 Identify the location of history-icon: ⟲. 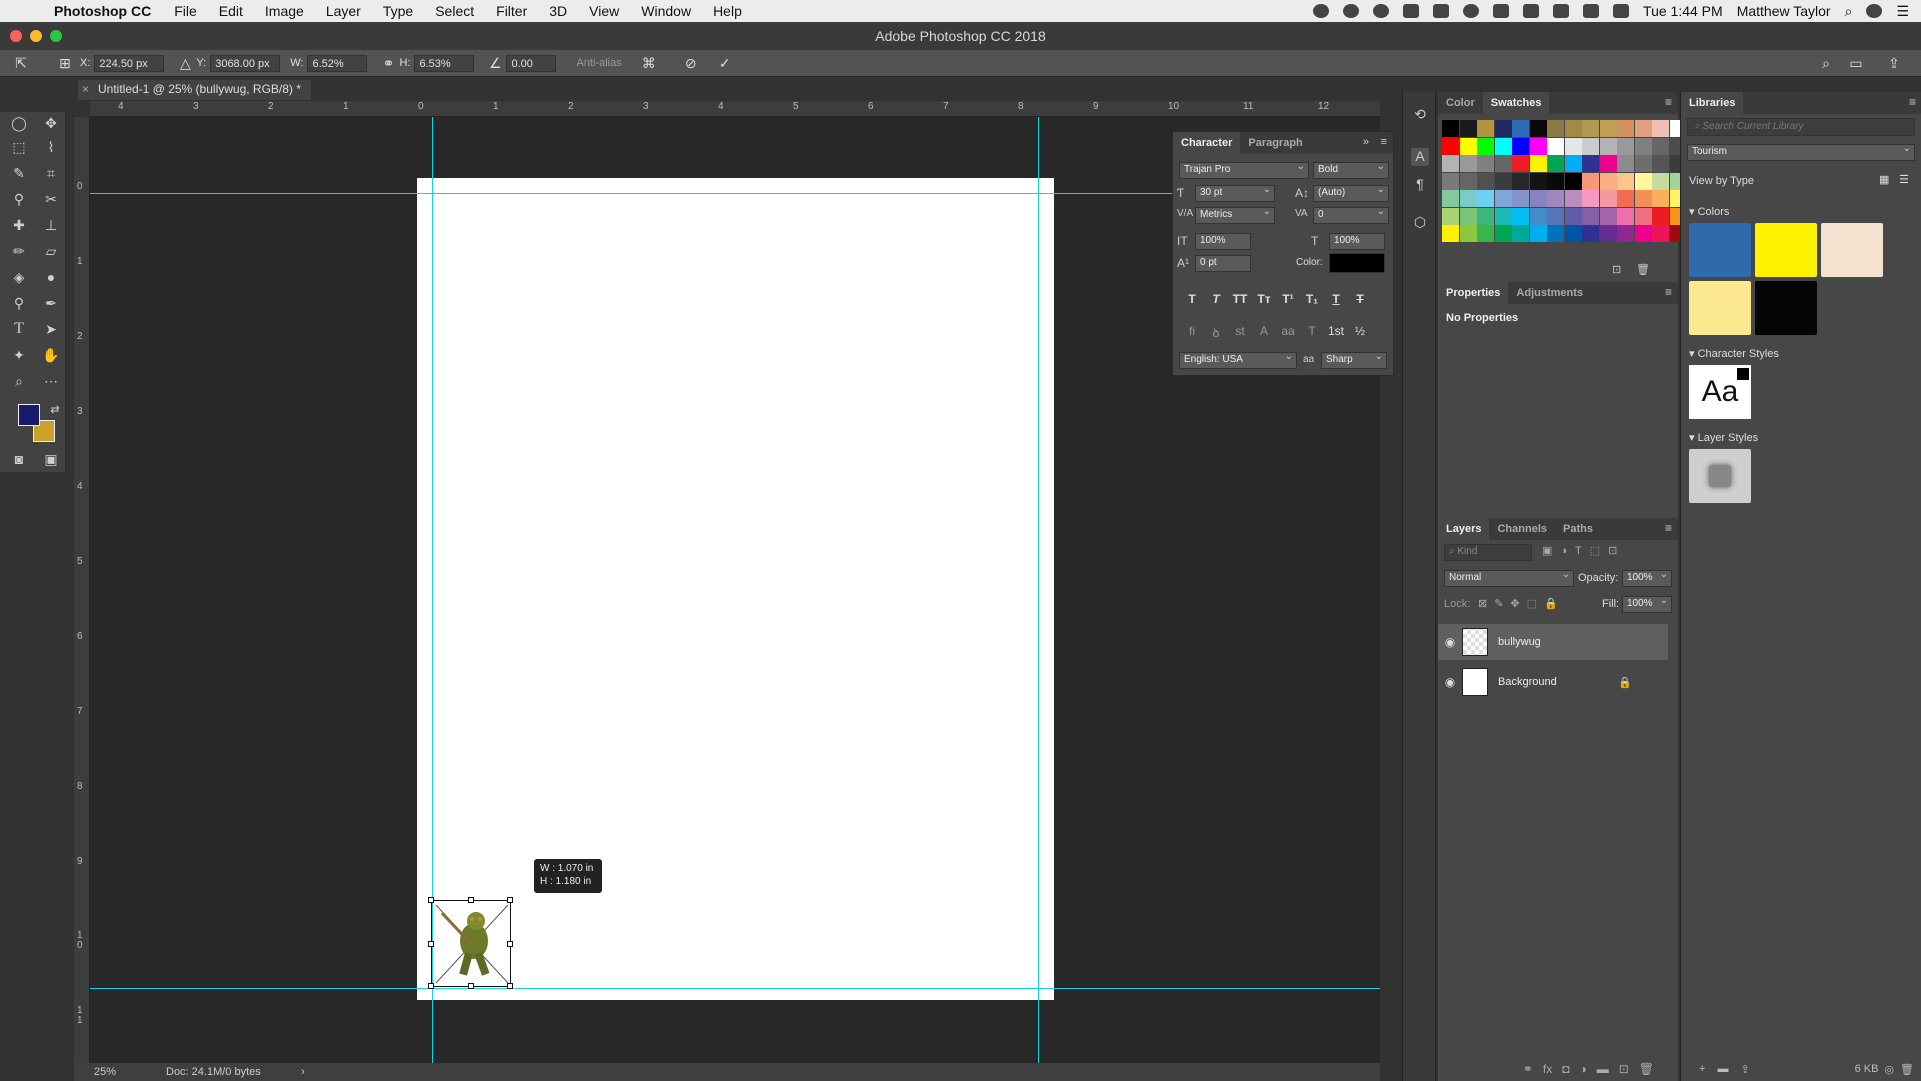
(1420, 115).